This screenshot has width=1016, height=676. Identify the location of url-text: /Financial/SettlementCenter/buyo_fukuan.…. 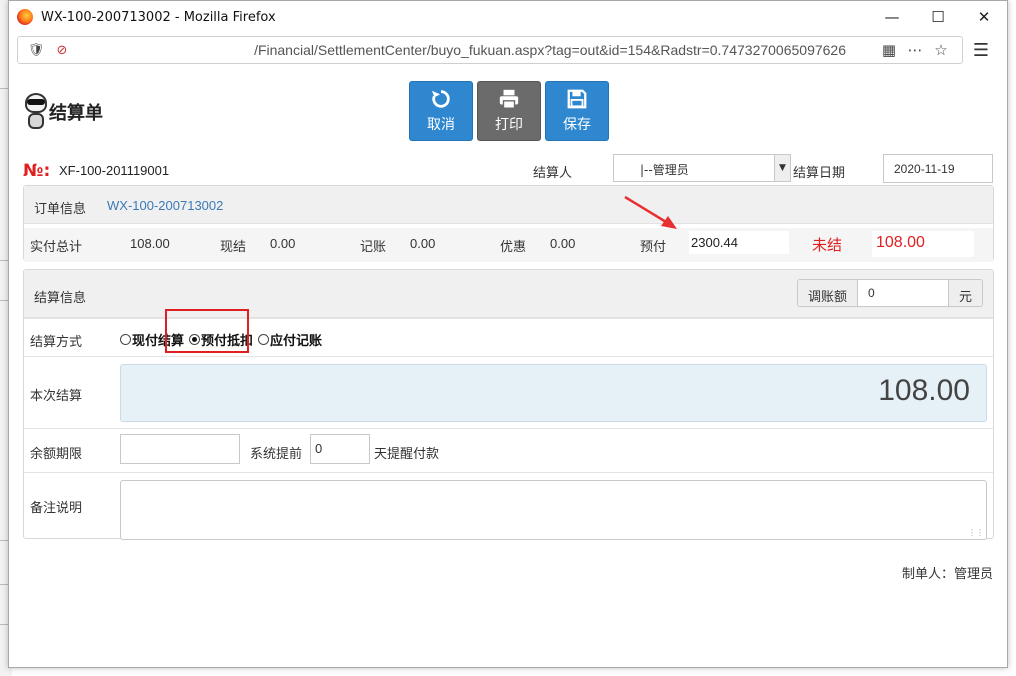
(477, 50).